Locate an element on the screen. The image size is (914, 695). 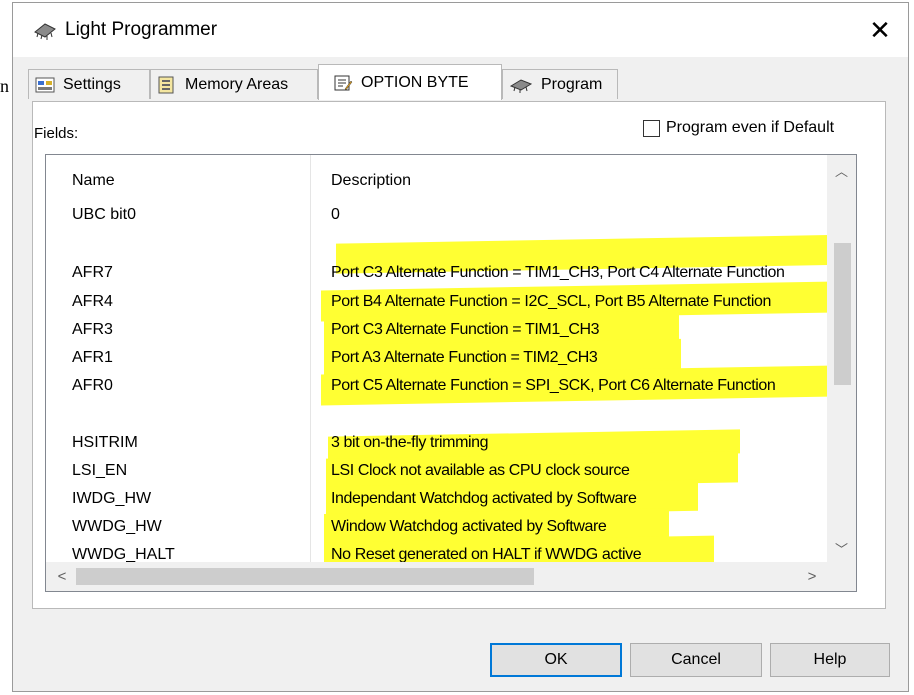
scrollbar-corner is located at coordinates (841, 576).